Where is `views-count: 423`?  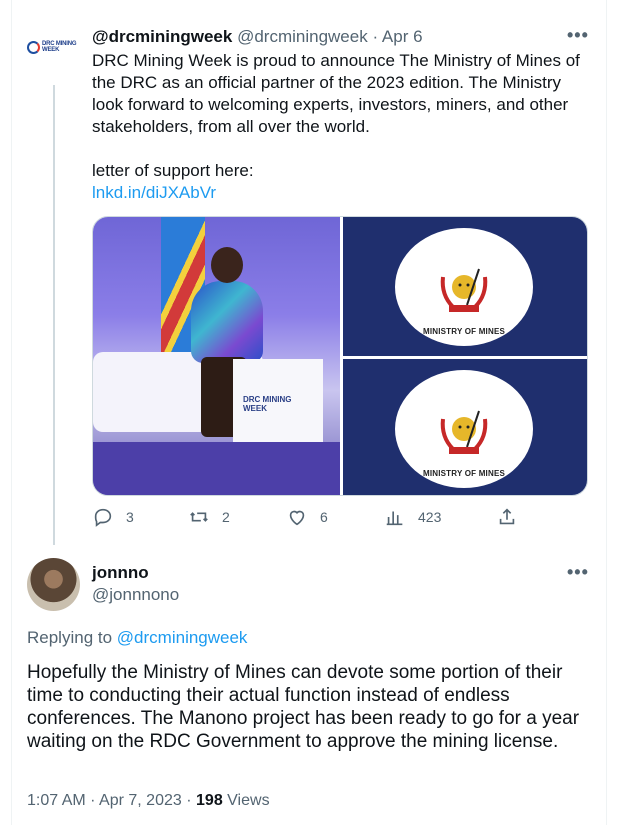 views-count: 423 is located at coordinates (430, 517).